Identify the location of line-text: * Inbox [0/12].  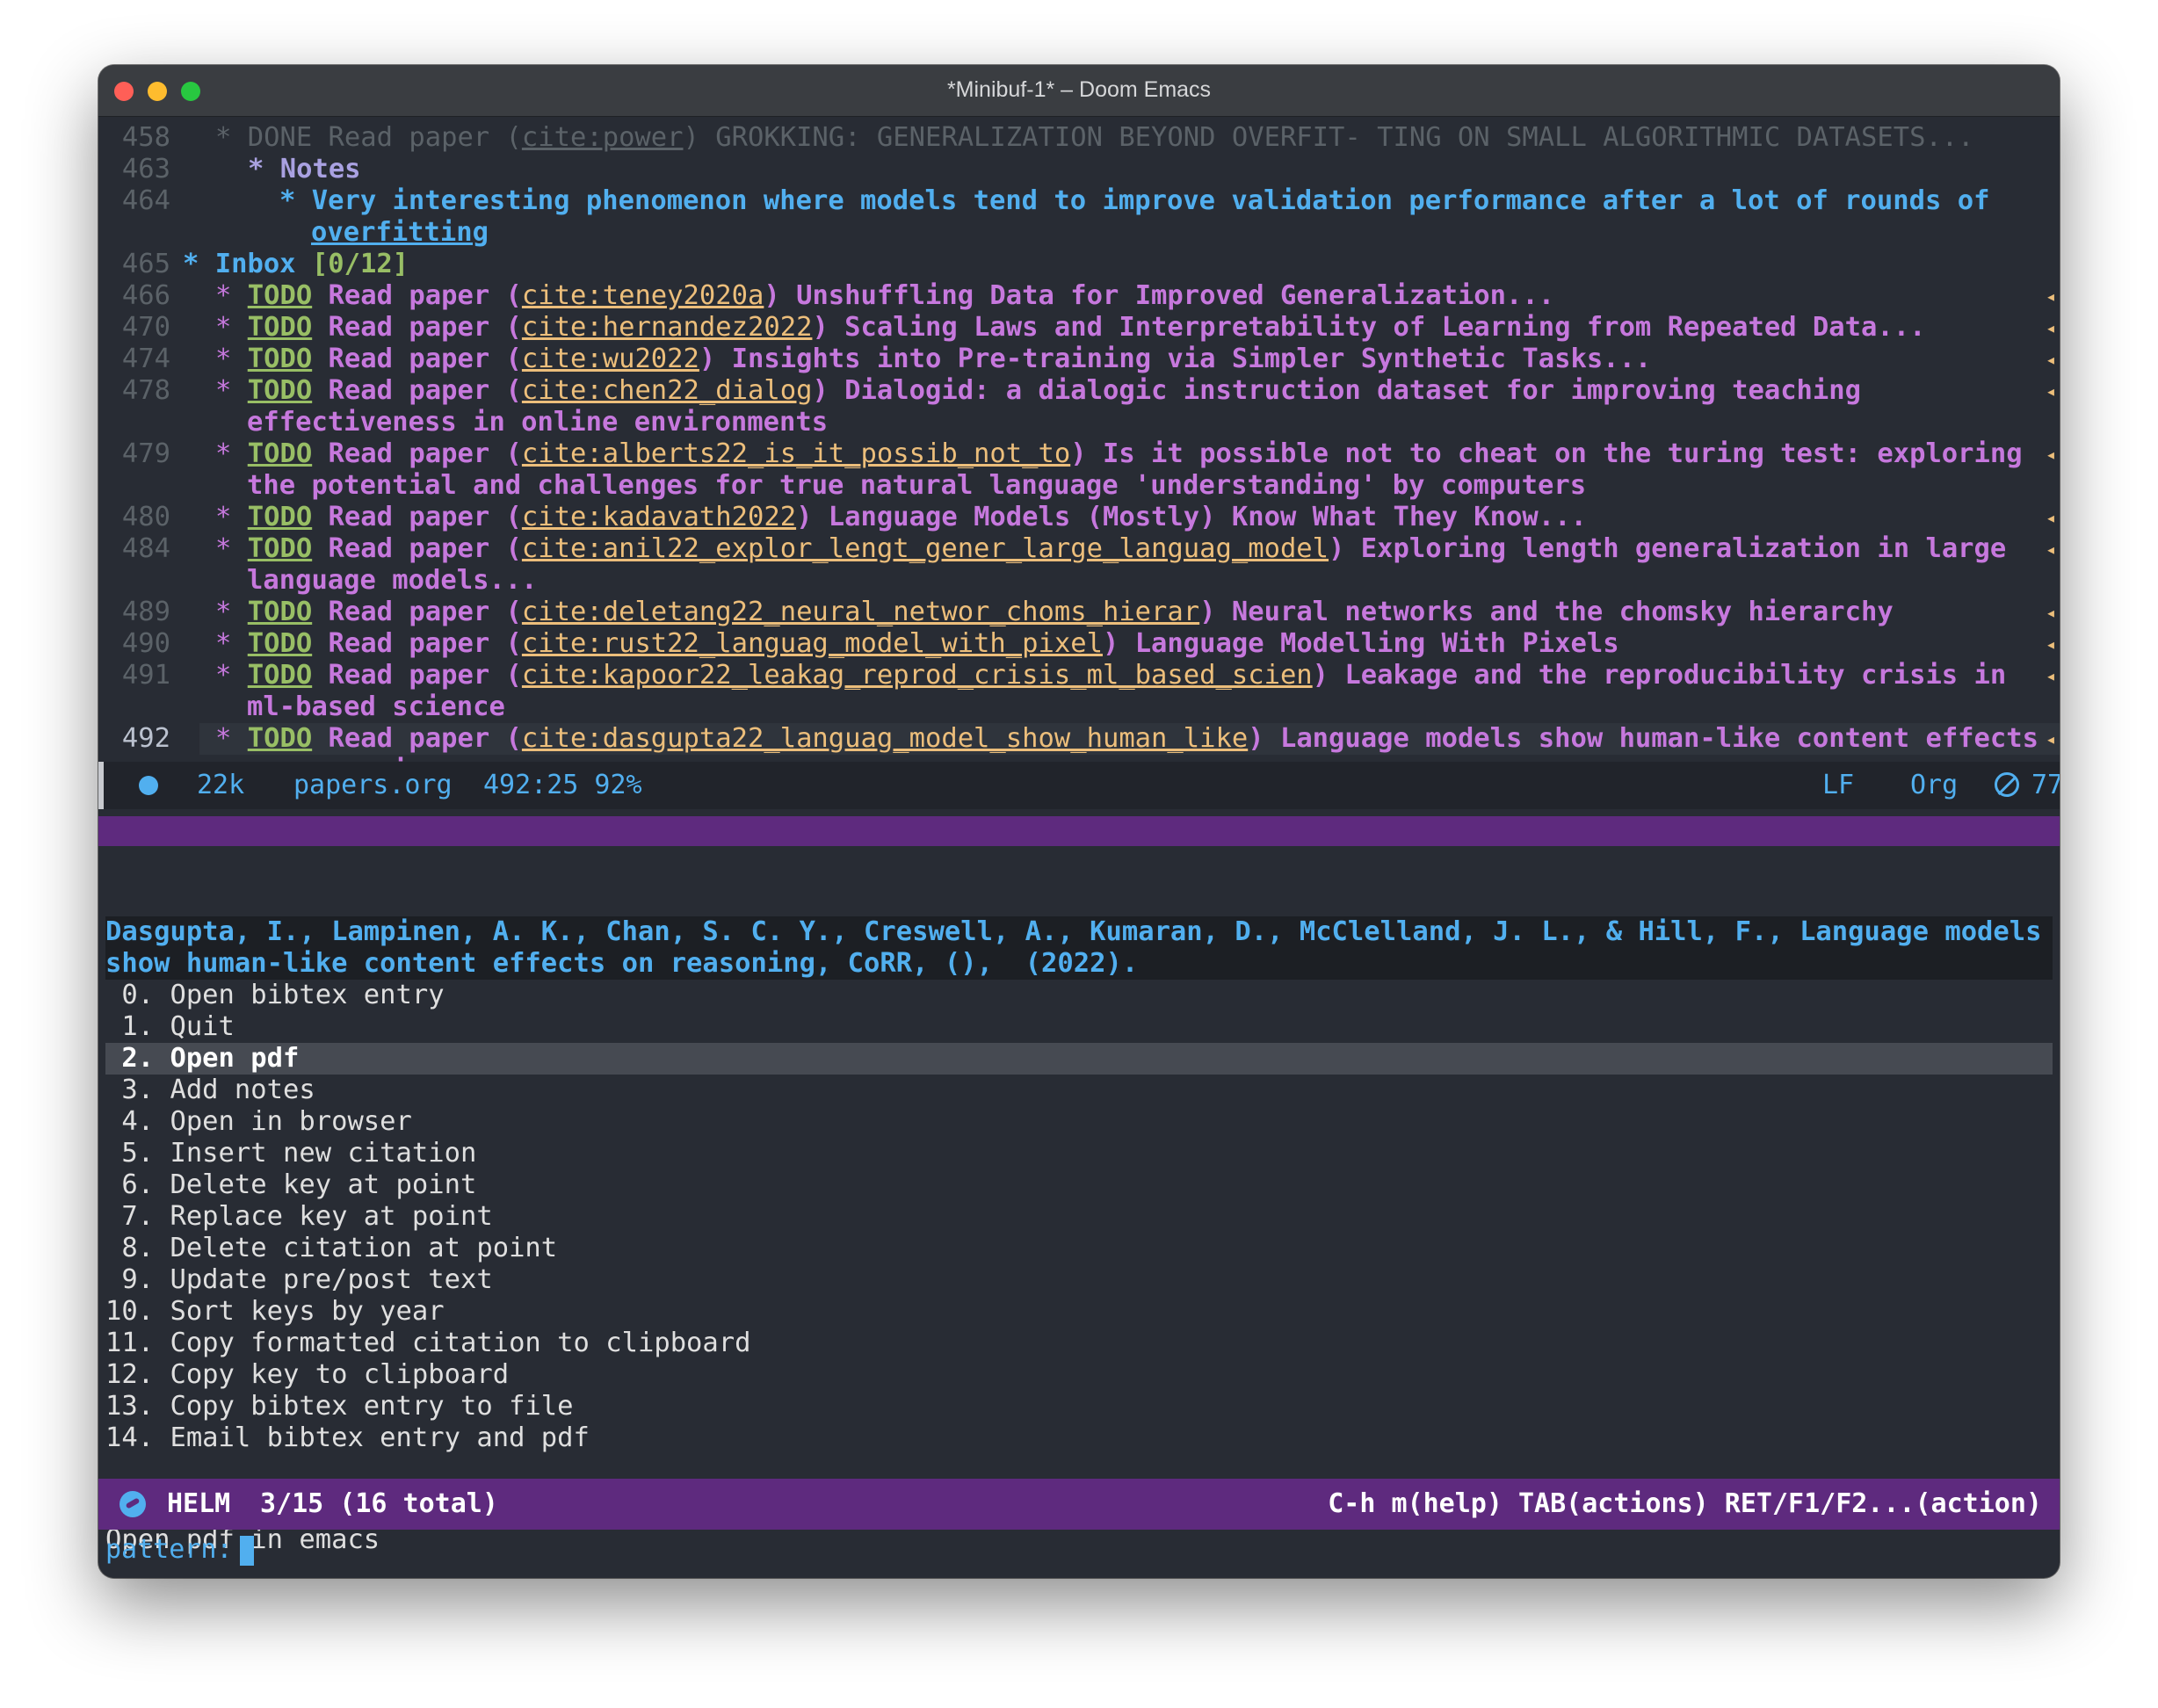
(296, 264).